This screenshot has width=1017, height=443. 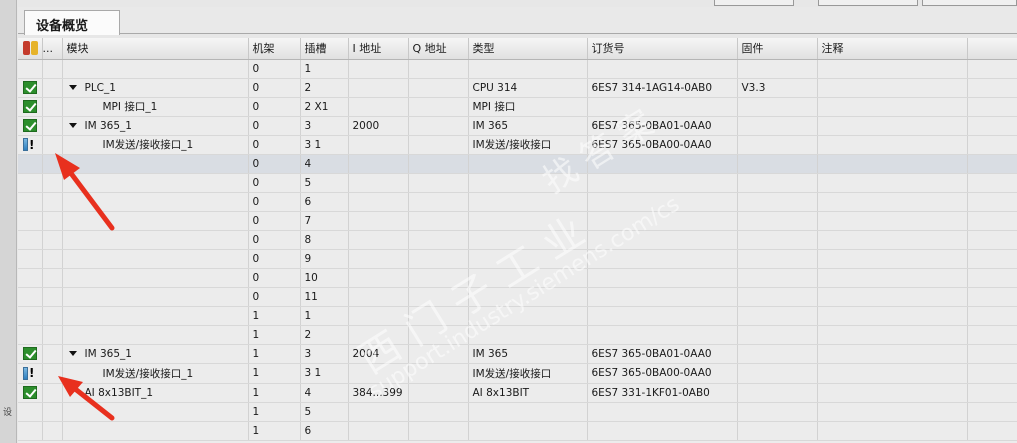 I want to click on table-row: 11, so click(x=517, y=316).